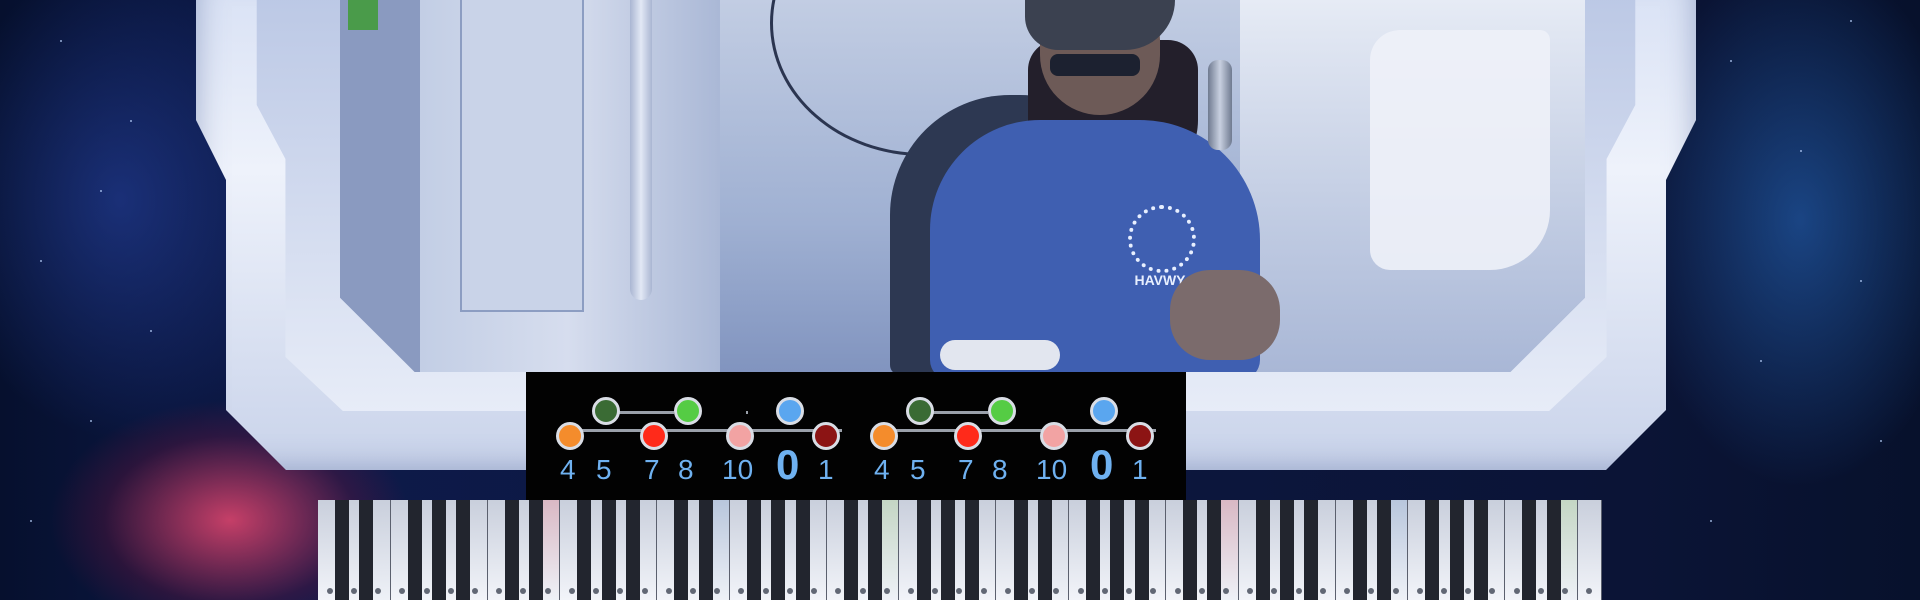 This screenshot has width=1920, height=600. I want to click on sunglasses, so click(1095, 65).